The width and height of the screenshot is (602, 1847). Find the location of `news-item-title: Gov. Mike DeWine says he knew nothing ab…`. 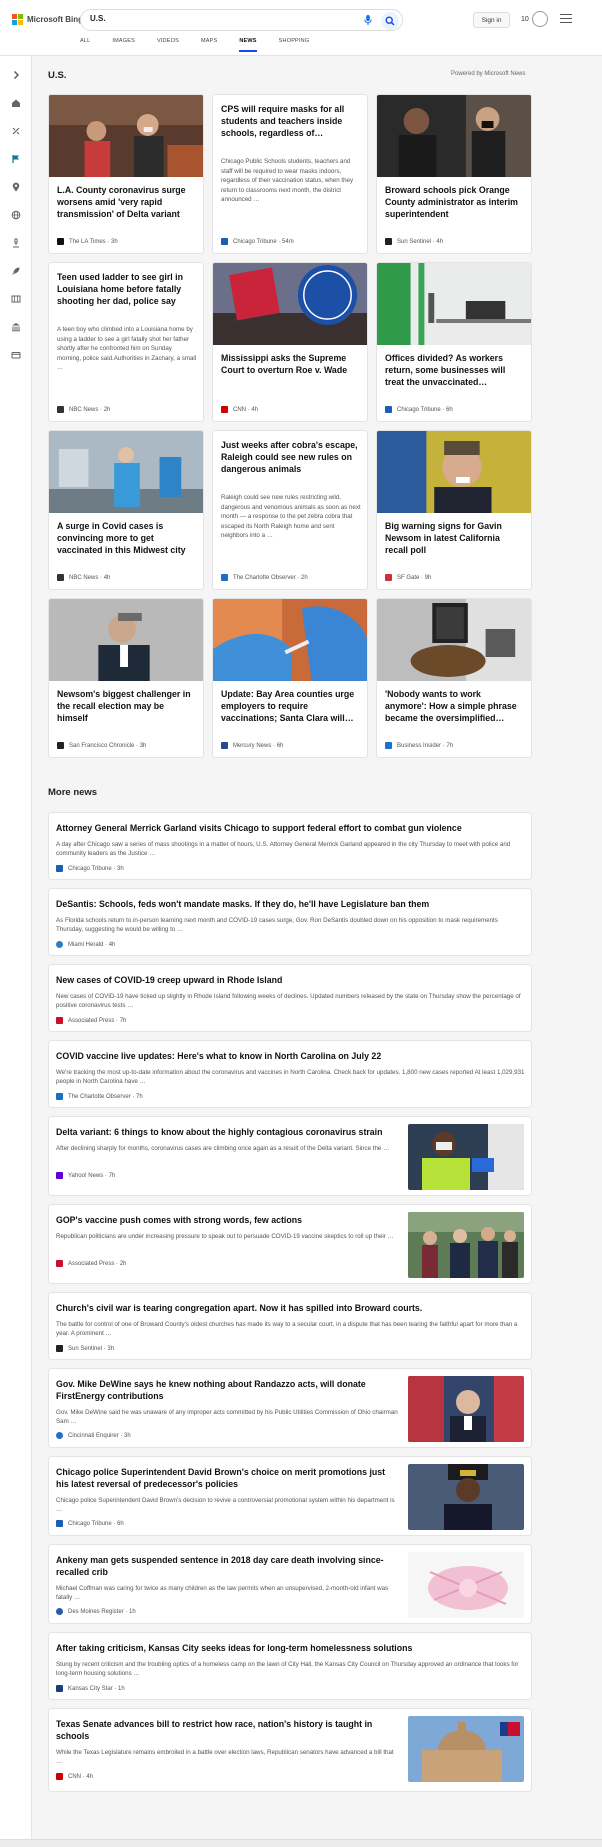

news-item-title: Gov. Mike DeWine says he knew nothing ab… is located at coordinates (226, 1390).